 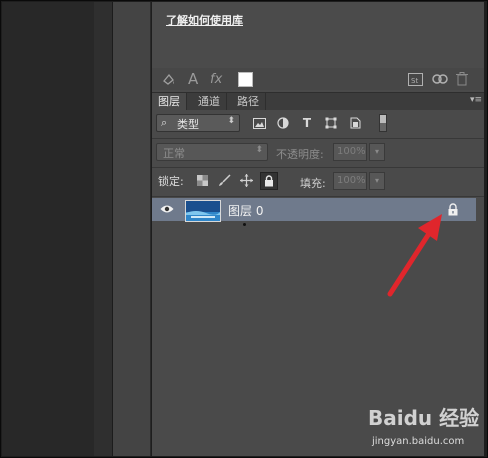 I want to click on blend-row: 正常 ⬍ 不透明度: 100% ▾, so click(x=318, y=153).